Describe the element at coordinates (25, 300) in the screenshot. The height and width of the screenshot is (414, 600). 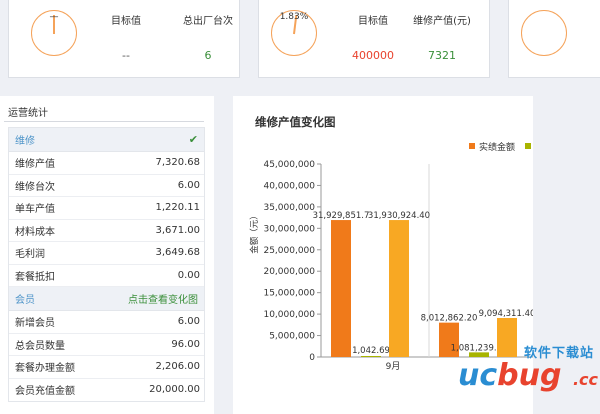
I see `member-section-label: 会员` at that location.